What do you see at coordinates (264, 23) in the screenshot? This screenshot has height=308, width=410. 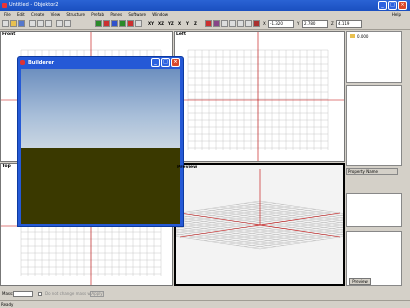 I see `x-coord-label: X` at bounding box center [264, 23].